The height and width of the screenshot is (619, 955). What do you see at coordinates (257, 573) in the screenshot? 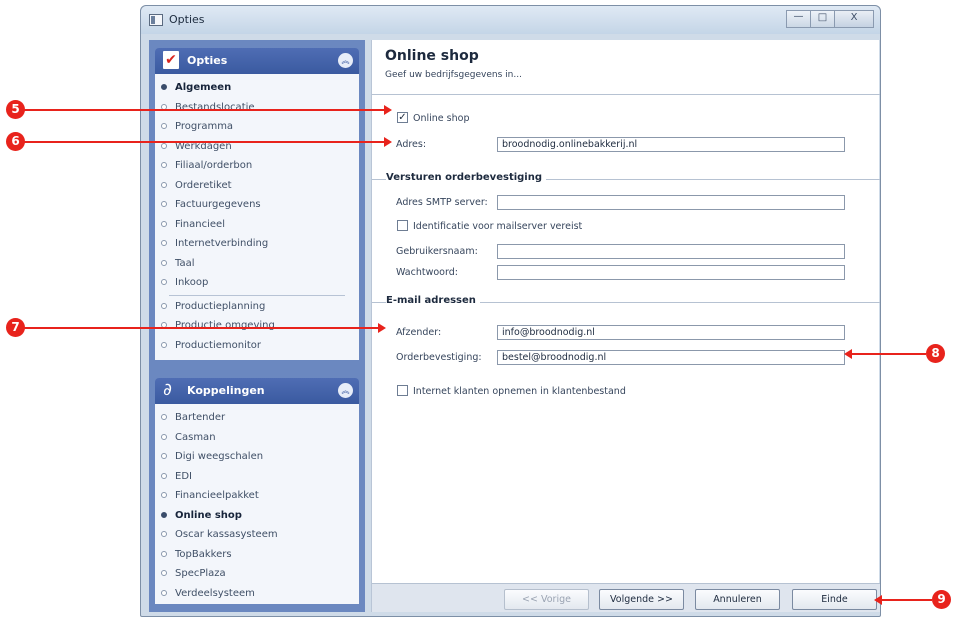
I see `sidebar-item: SpecPlaza` at bounding box center [257, 573].